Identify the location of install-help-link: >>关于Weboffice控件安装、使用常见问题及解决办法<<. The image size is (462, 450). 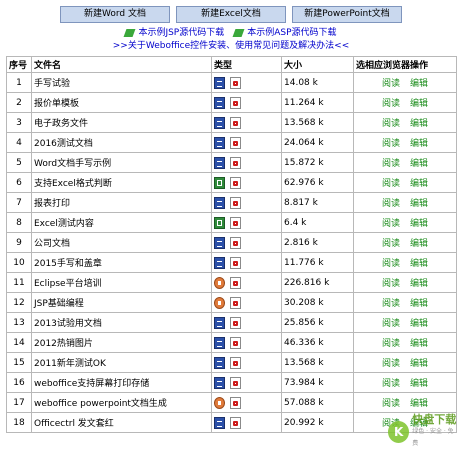
(231, 46).